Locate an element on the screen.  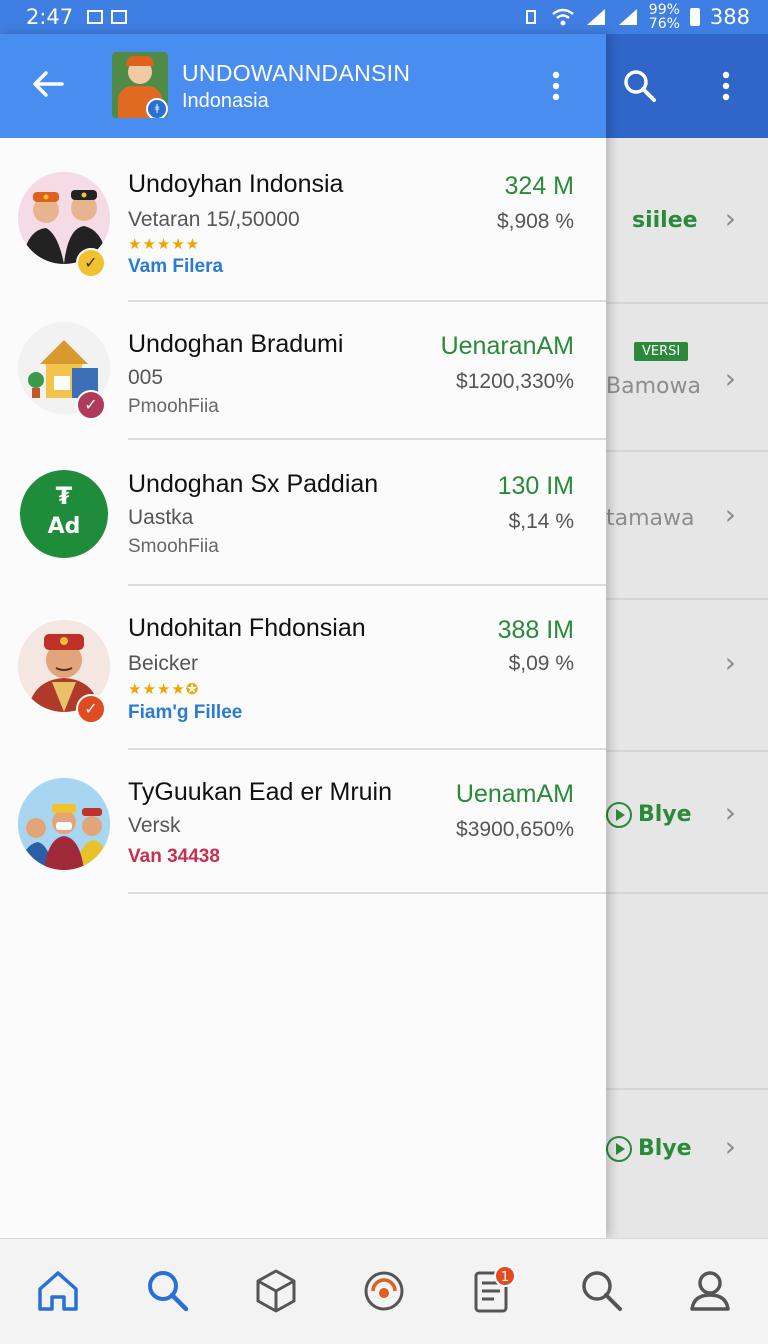
rating-stars: ★★★★✪ is located at coordinates (164, 689).